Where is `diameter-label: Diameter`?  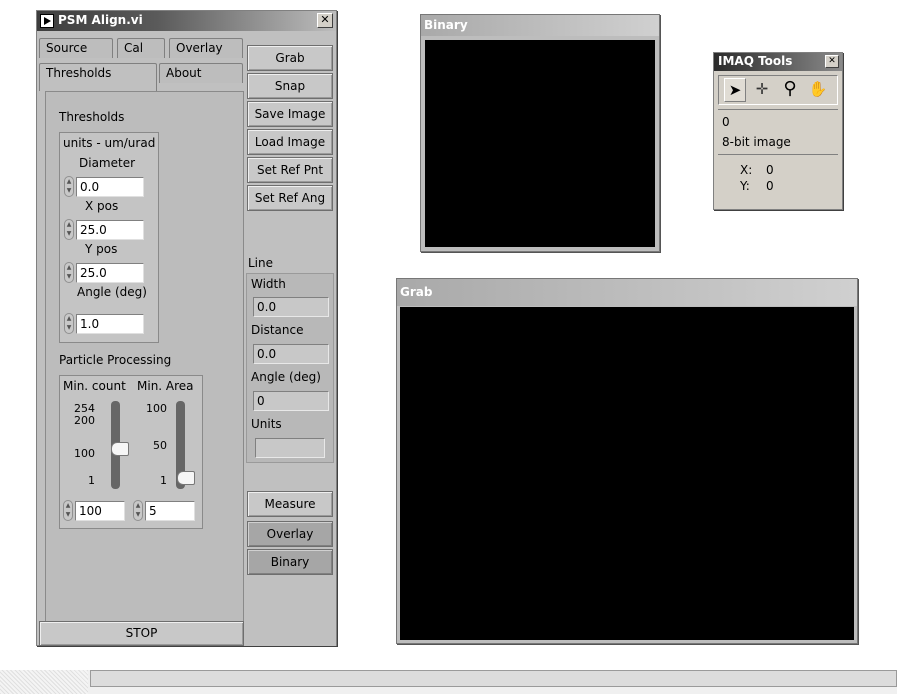
diameter-label: Diameter is located at coordinates (107, 163).